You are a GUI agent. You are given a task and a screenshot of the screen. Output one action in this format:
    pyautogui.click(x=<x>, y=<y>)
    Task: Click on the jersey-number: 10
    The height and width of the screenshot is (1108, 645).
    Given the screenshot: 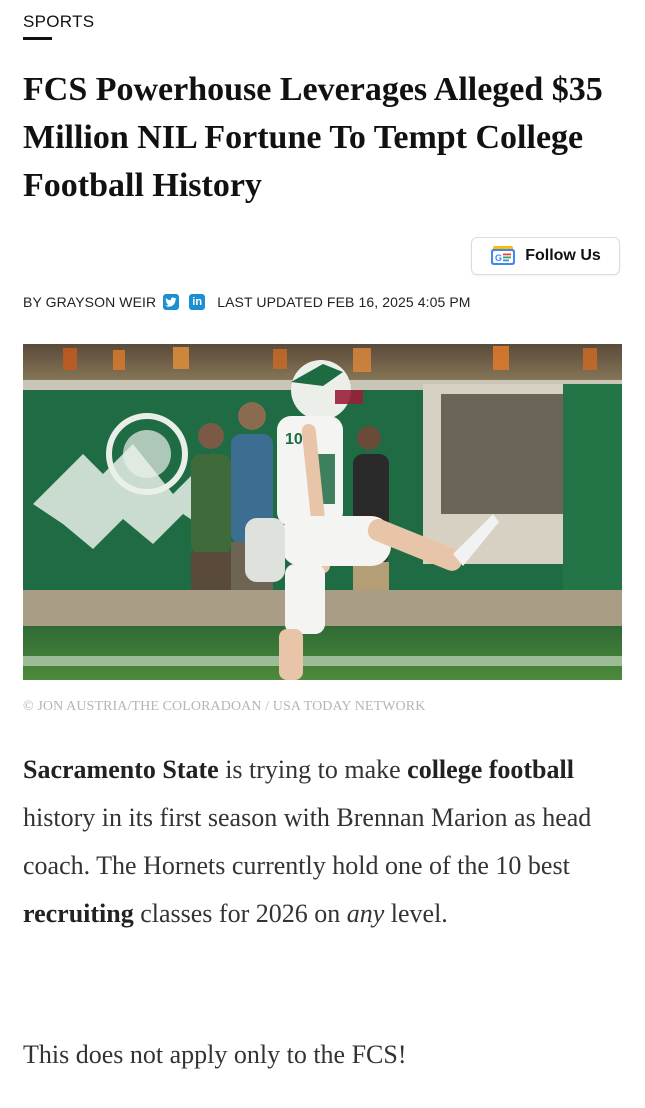 What is the action you would take?
    pyautogui.click(x=294, y=439)
    